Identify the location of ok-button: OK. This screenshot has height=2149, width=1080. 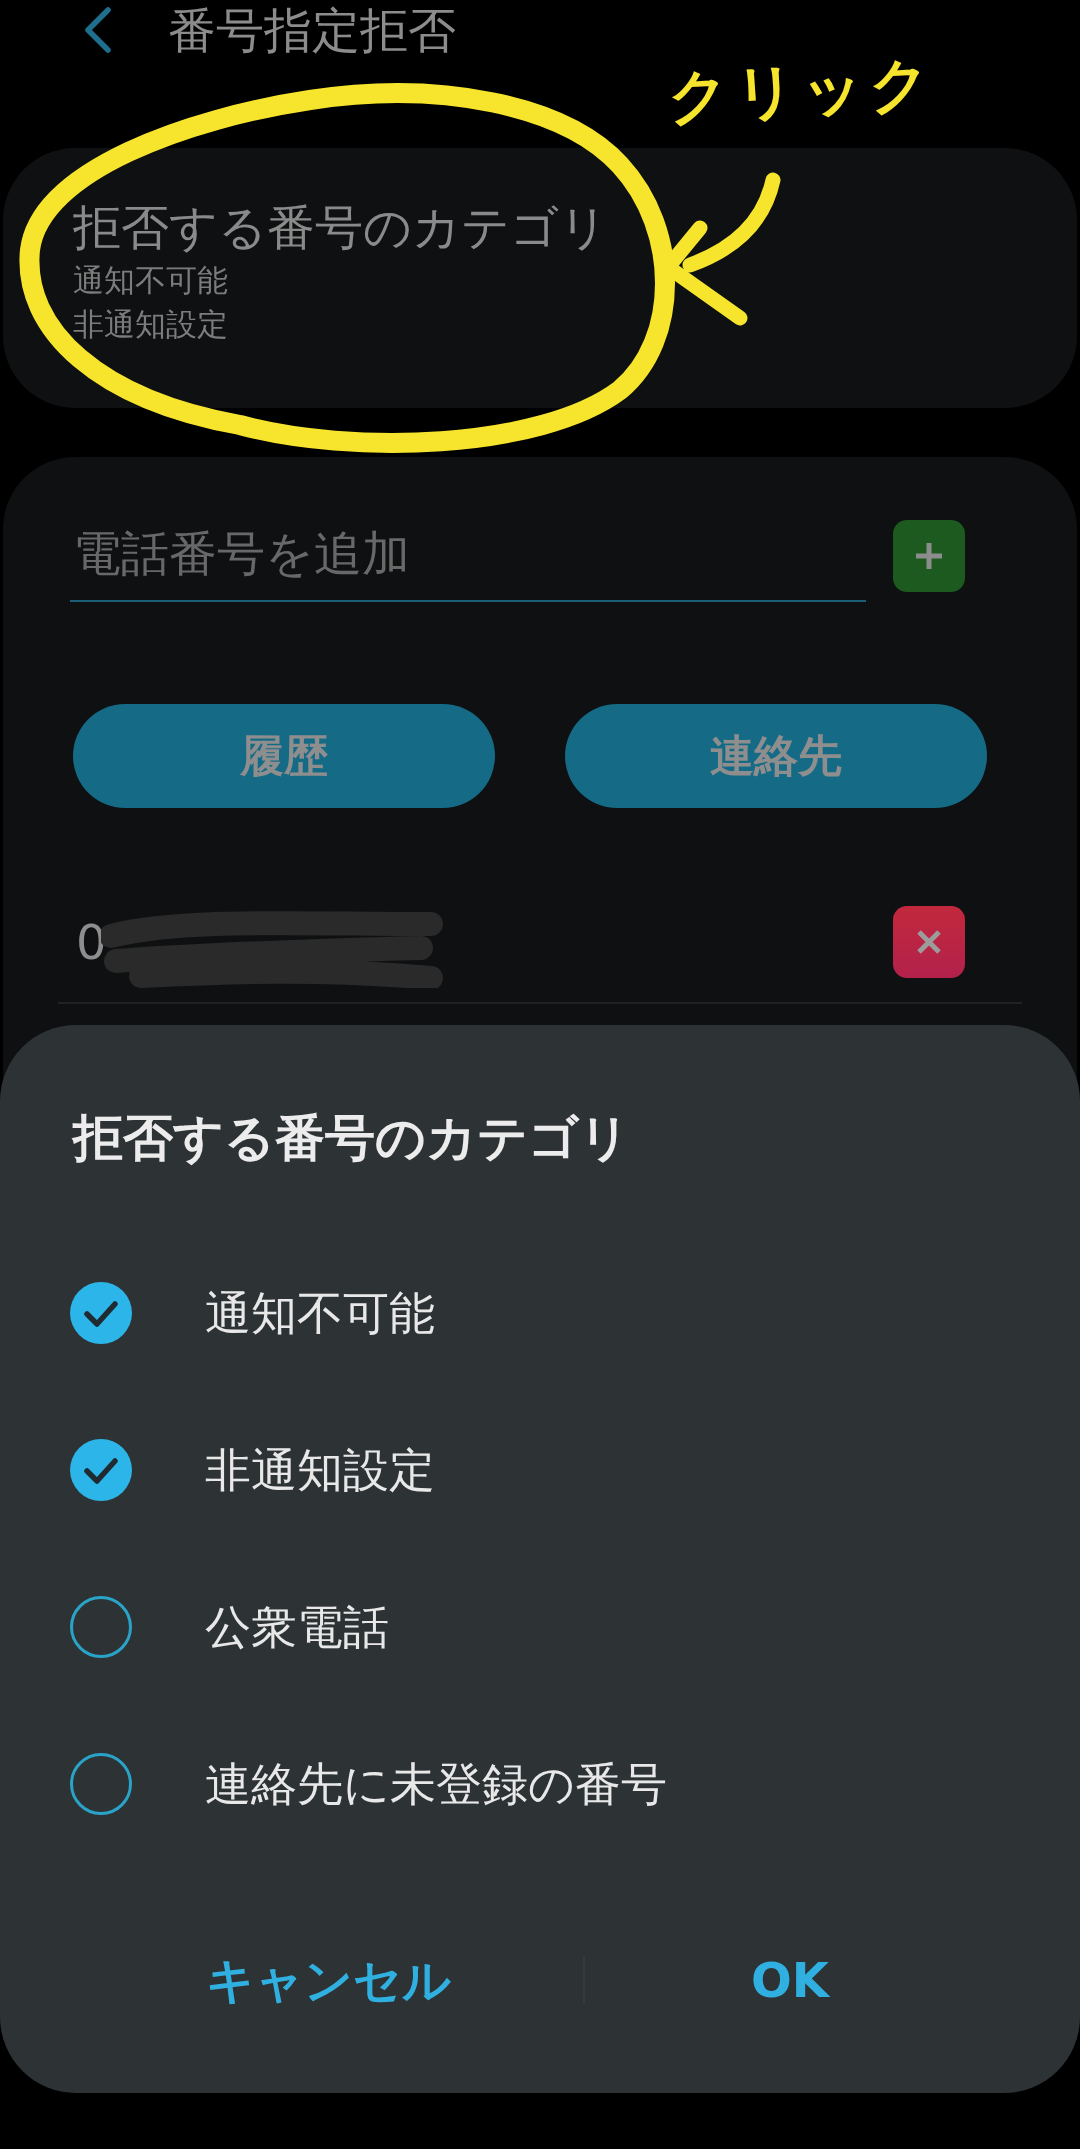
(790, 1980).